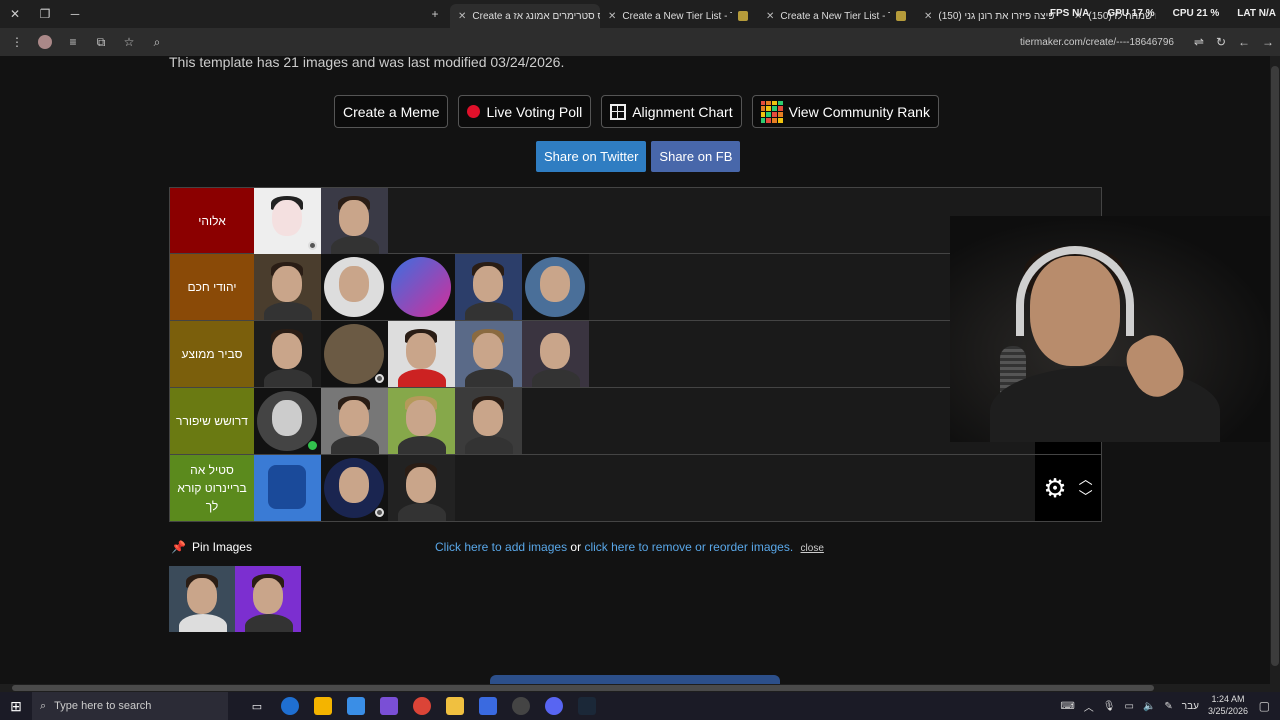 This screenshot has width=1280, height=720. I want to click on tier-row: סטיל אה בריינרוט קורא לך ⚙ ︿ ﹀, so click(635, 488).